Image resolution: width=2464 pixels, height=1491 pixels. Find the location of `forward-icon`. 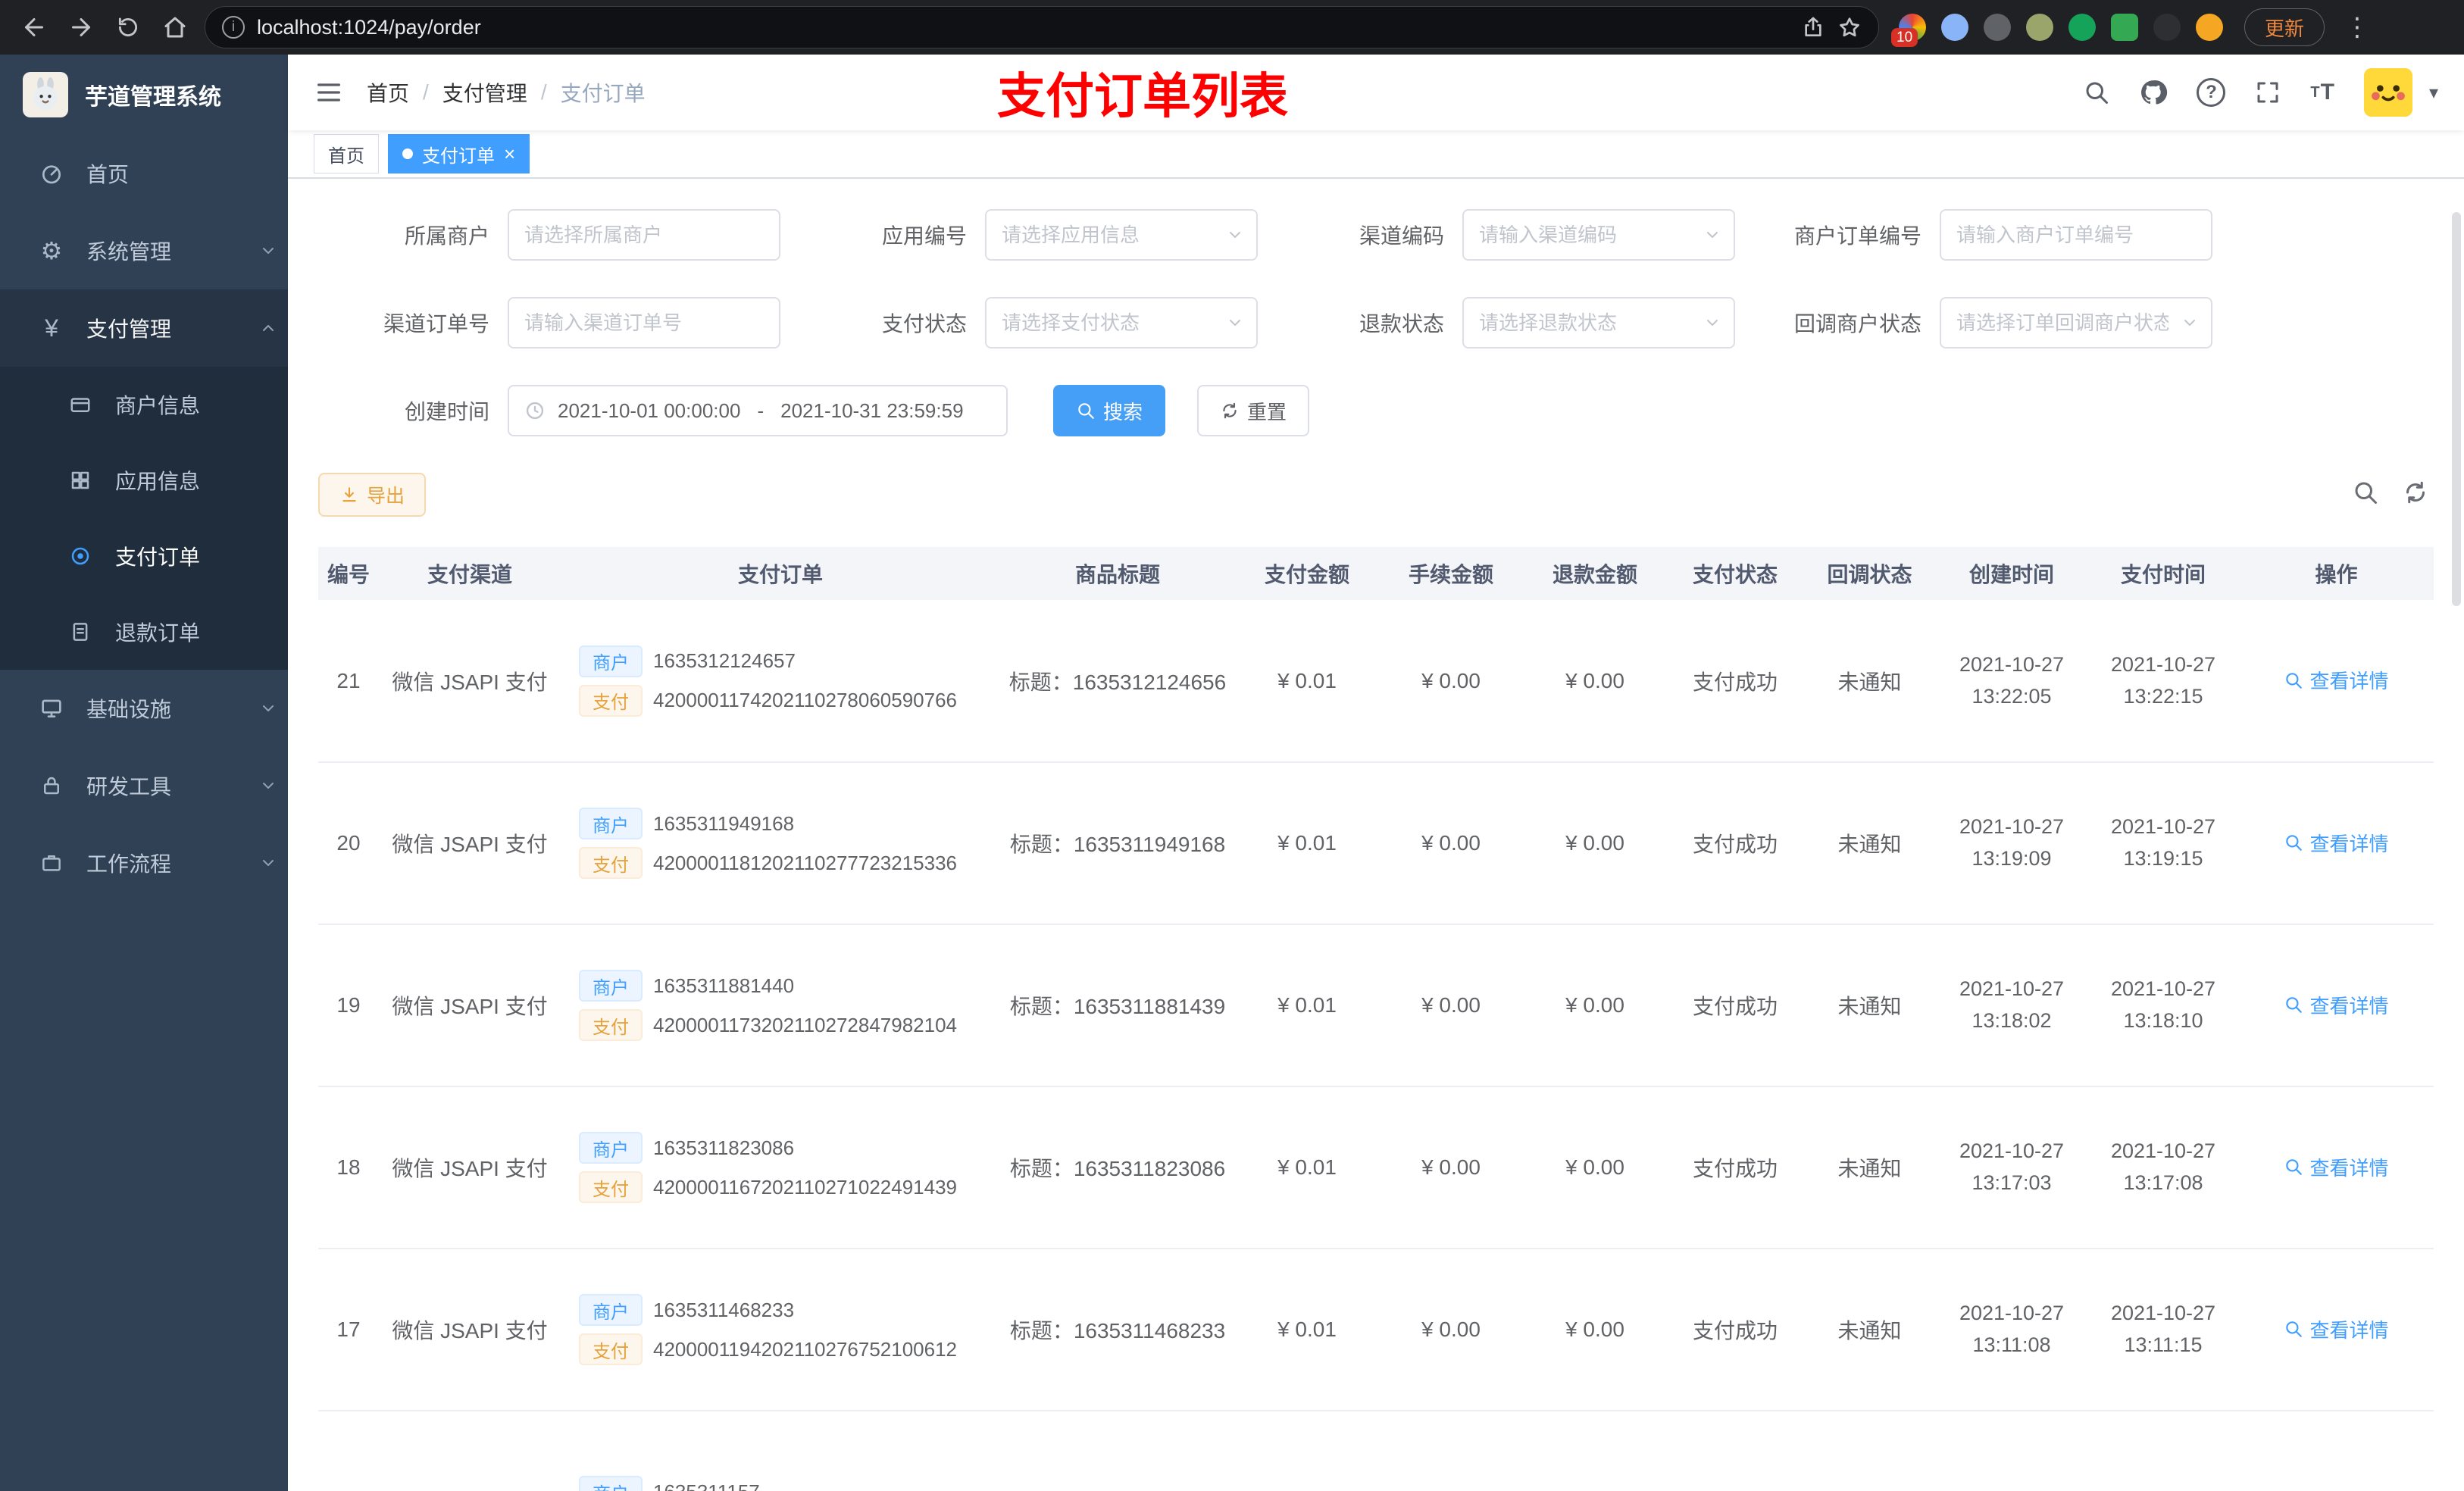

forward-icon is located at coordinates (81, 27).